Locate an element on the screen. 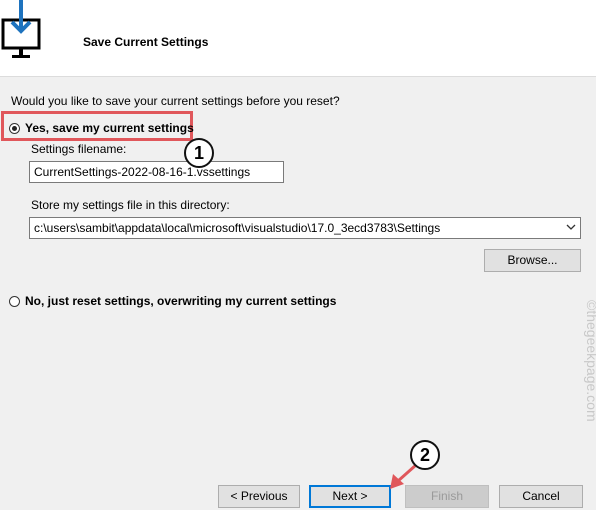  finish-button: Finish is located at coordinates (447, 496).